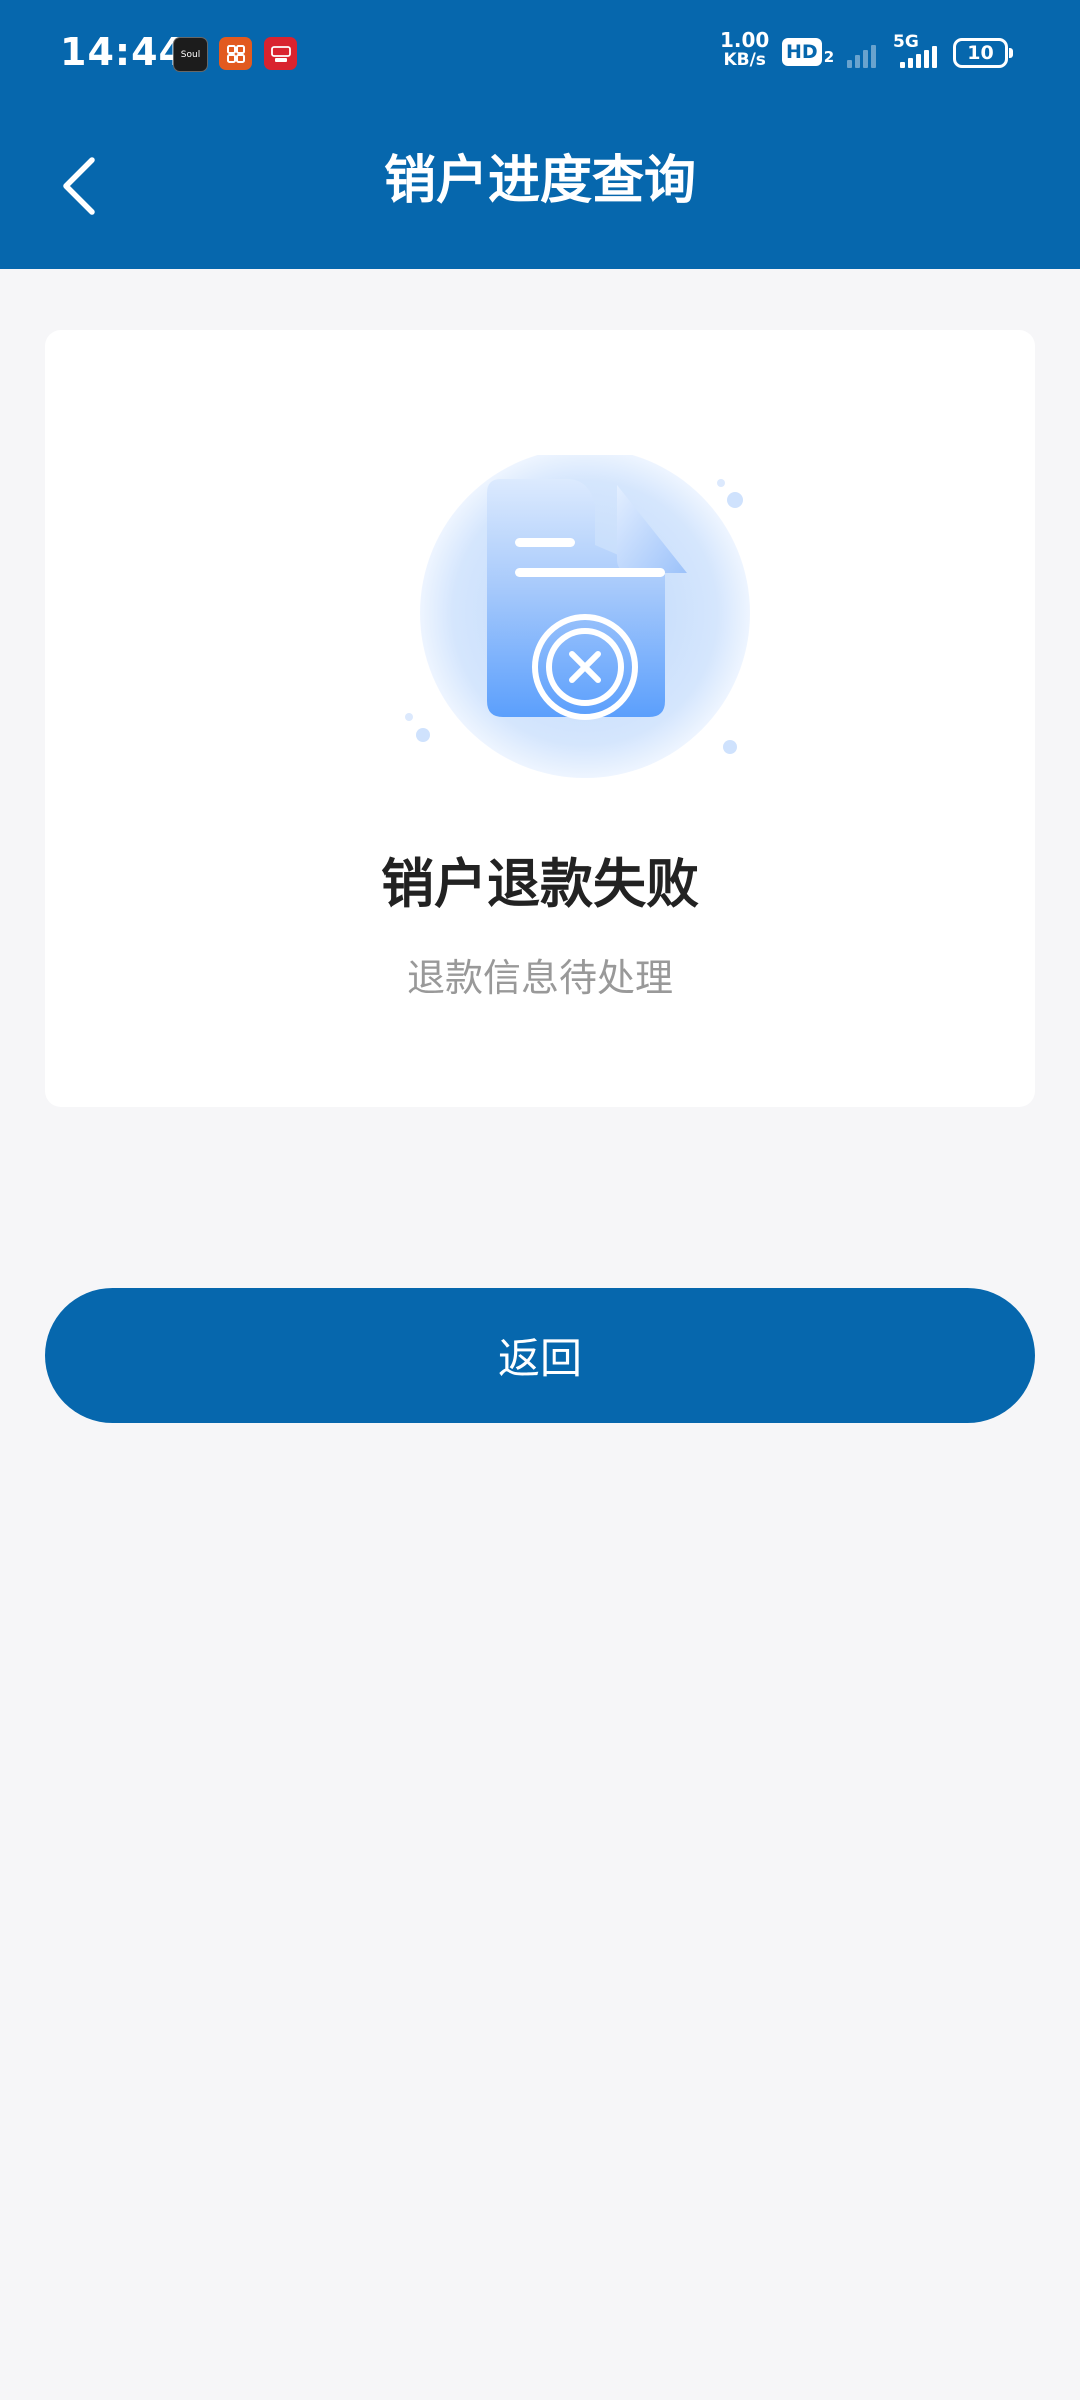 The height and width of the screenshot is (2400, 1080). What do you see at coordinates (539, 181) in the screenshot?
I see `page-title: 销户进度查询` at bounding box center [539, 181].